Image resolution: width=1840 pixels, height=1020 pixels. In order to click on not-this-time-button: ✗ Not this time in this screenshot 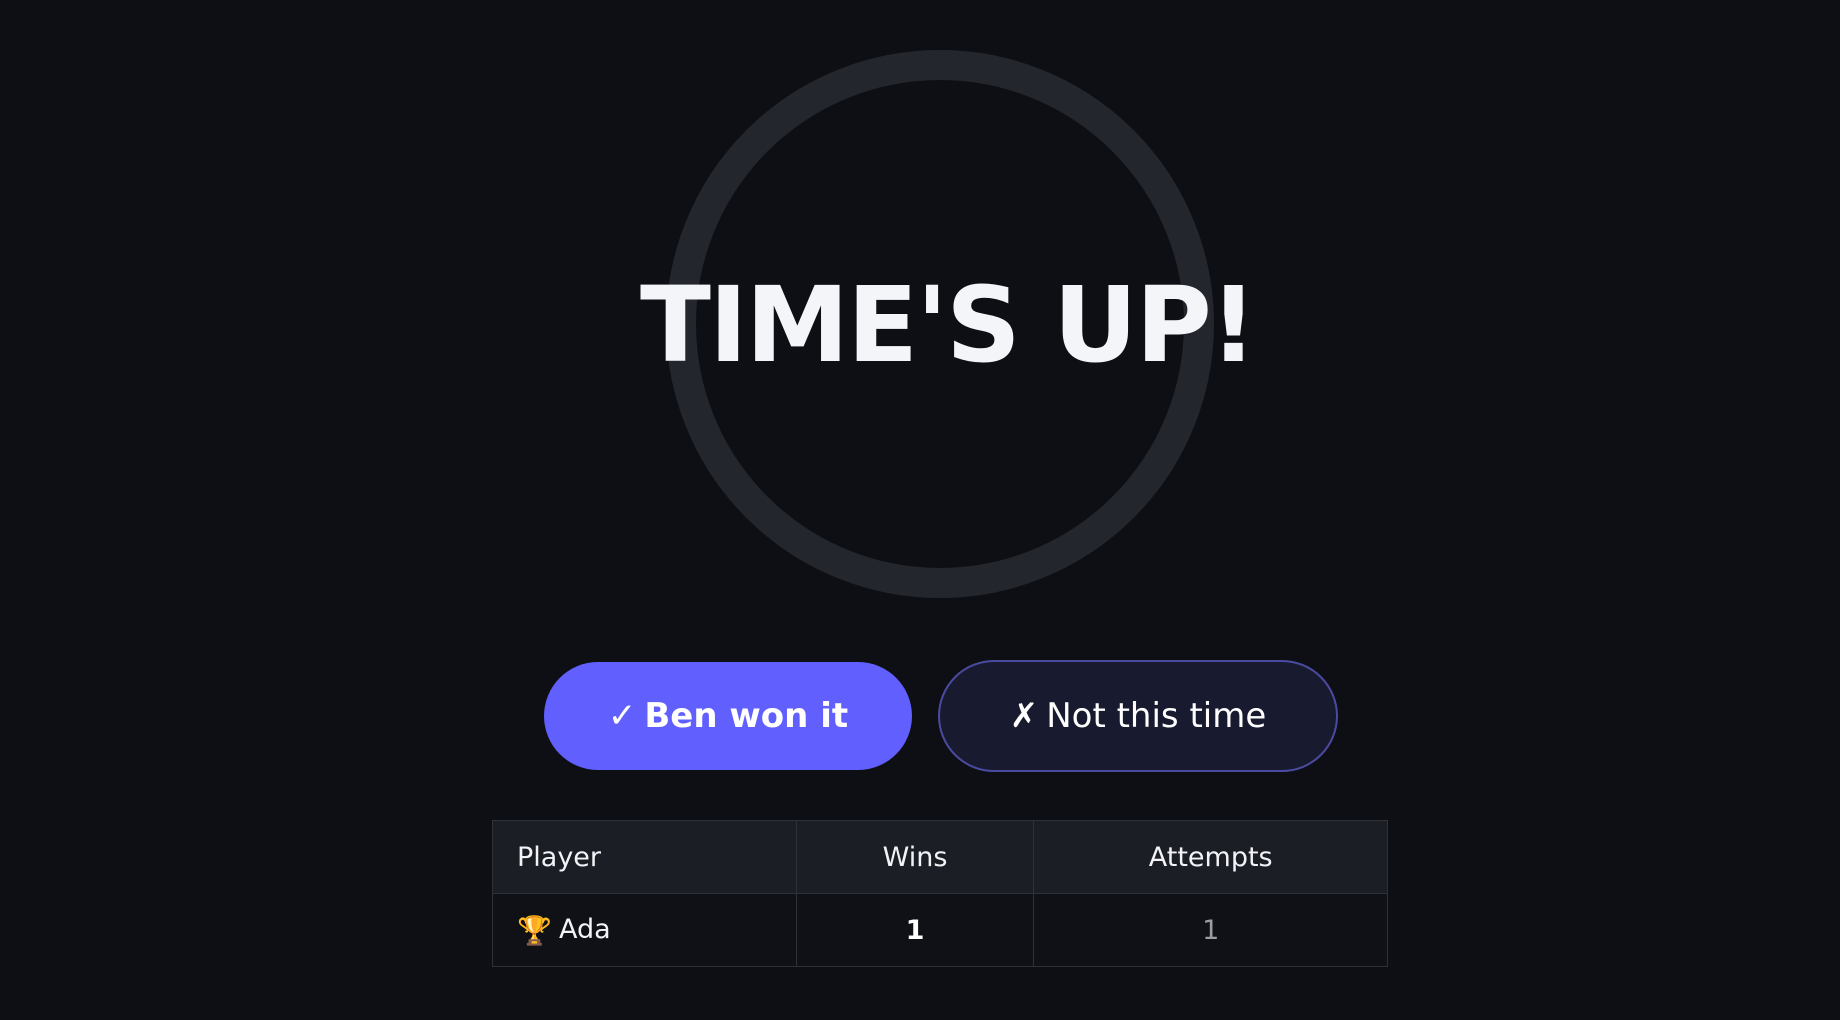, I will do `click(1138, 716)`.